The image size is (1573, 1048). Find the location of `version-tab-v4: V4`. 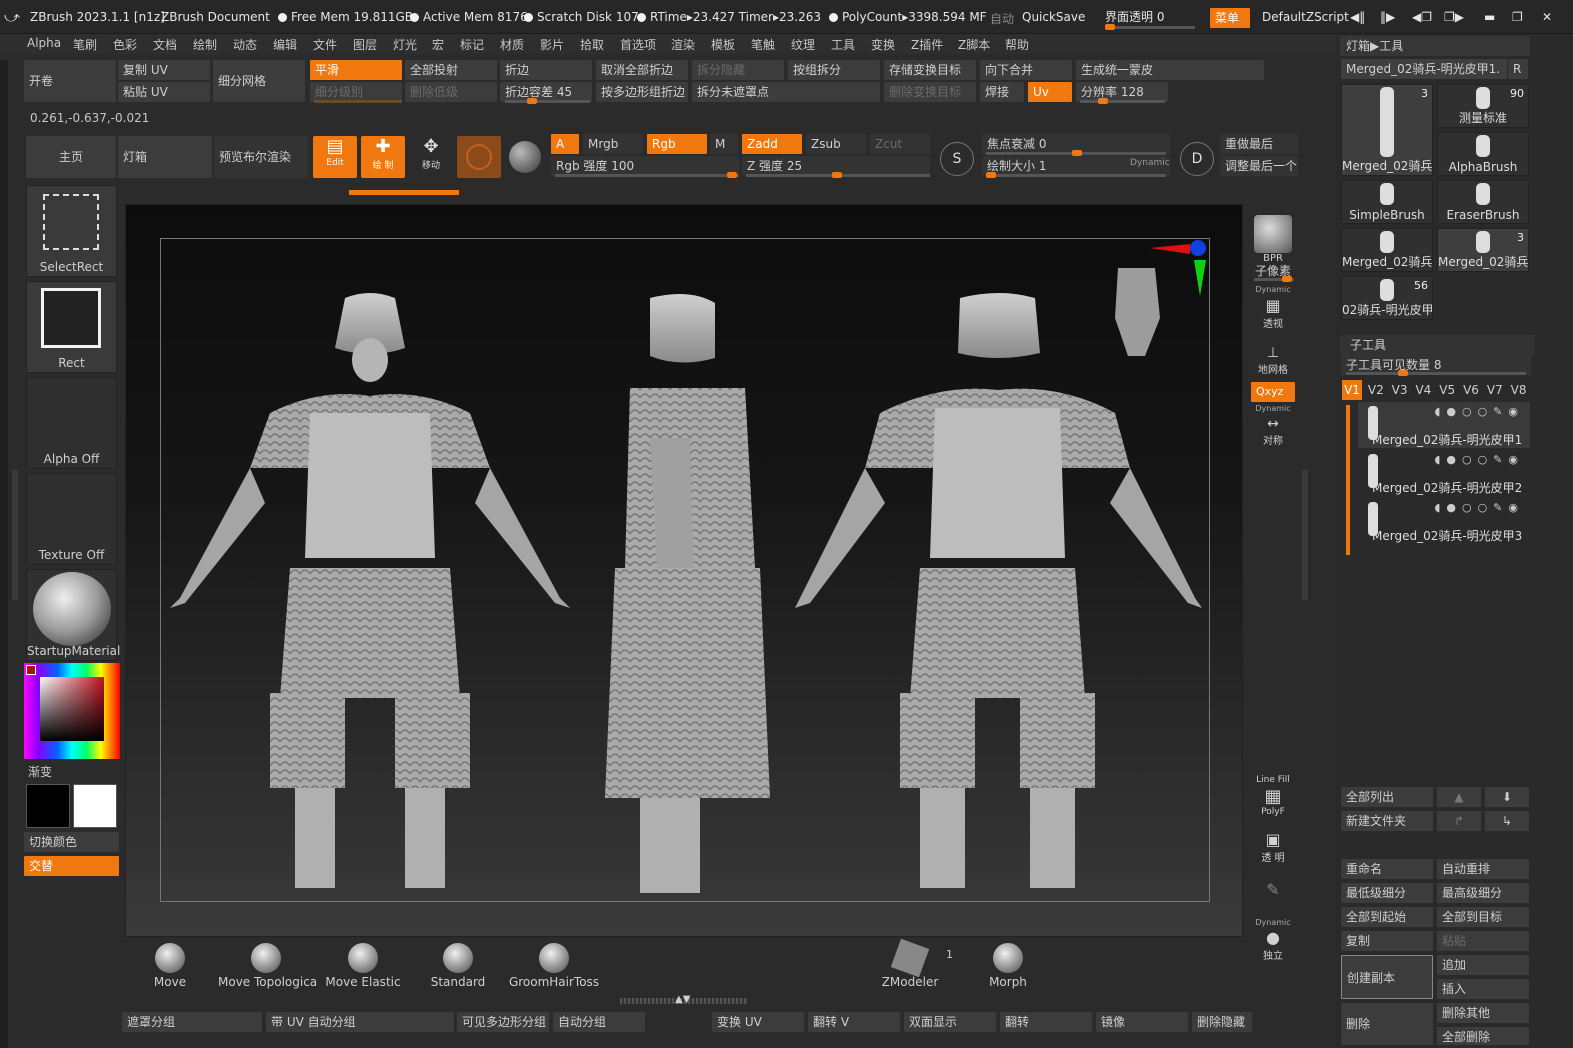

version-tab-v4: V4 is located at coordinates (1423, 390).